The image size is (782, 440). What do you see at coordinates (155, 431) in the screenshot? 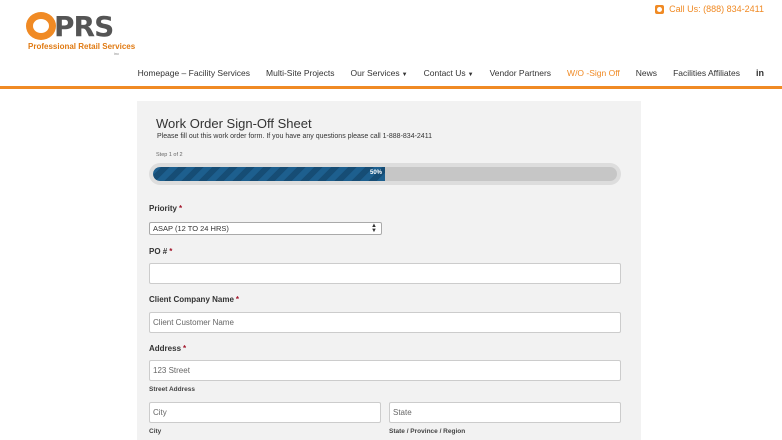
I see `city-sublabel: City` at bounding box center [155, 431].